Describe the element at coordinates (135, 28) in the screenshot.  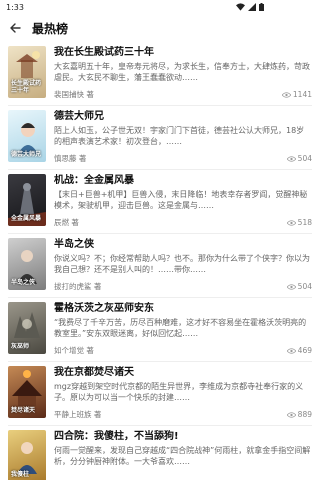
I see `app-bar: 最热榜` at that location.